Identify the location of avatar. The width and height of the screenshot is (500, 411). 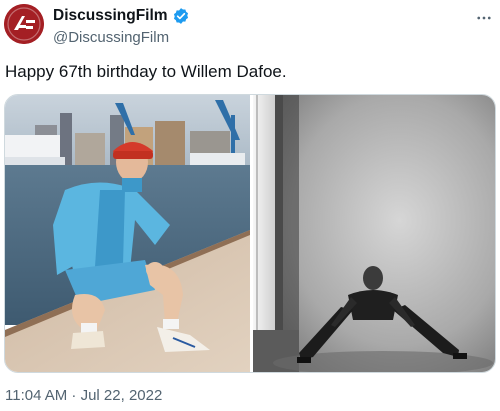
(24, 24).